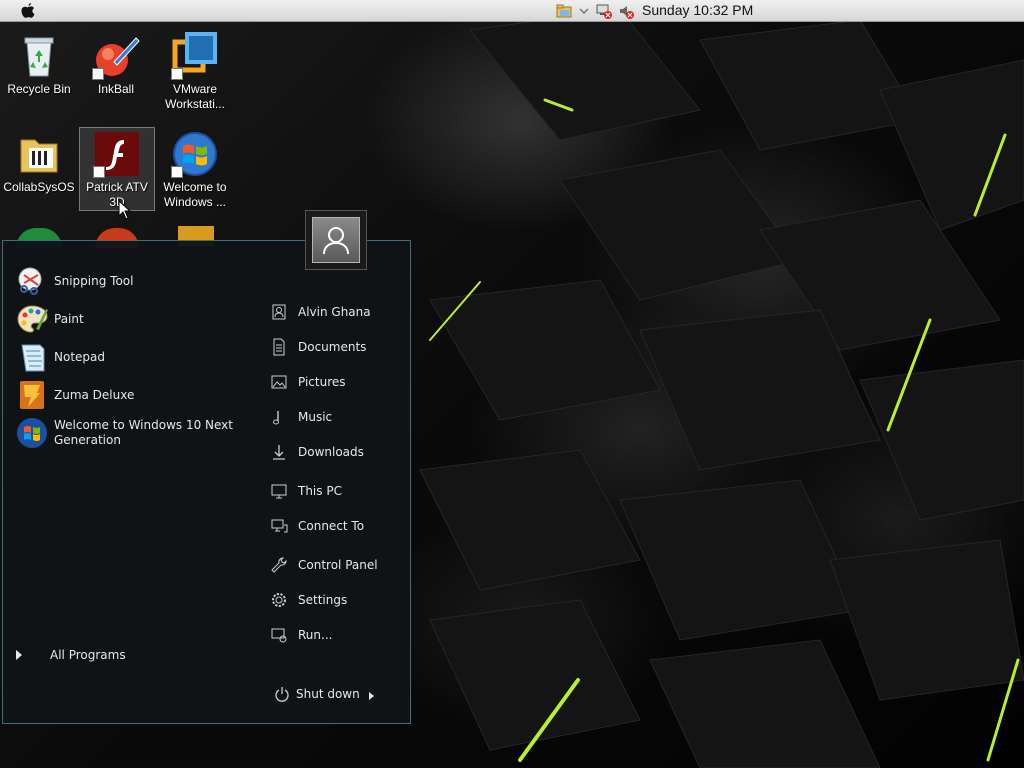 This screenshot has width=1024, height=768. I want to click on start-item-label: Snipping Tool, so click(94, 280).